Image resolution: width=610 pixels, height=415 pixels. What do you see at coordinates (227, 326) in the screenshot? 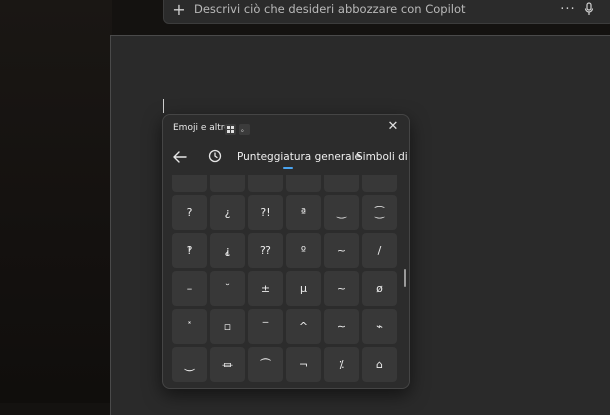
I see `symbol-cell: ▫` at bounding box center [227, 326].